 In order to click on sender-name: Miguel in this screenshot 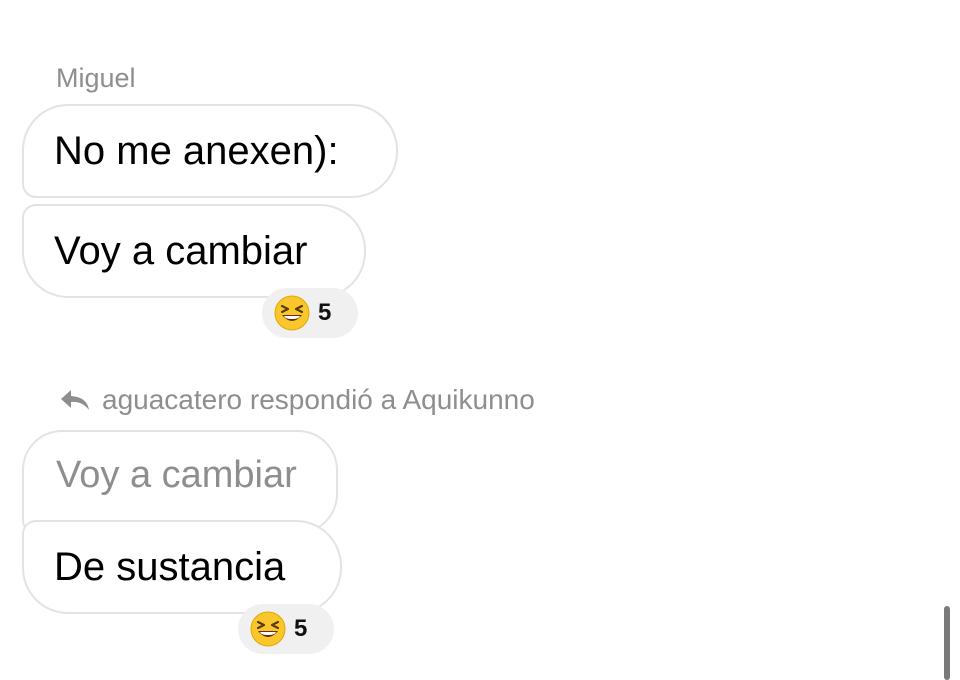, I will do `click(96, 78)`.